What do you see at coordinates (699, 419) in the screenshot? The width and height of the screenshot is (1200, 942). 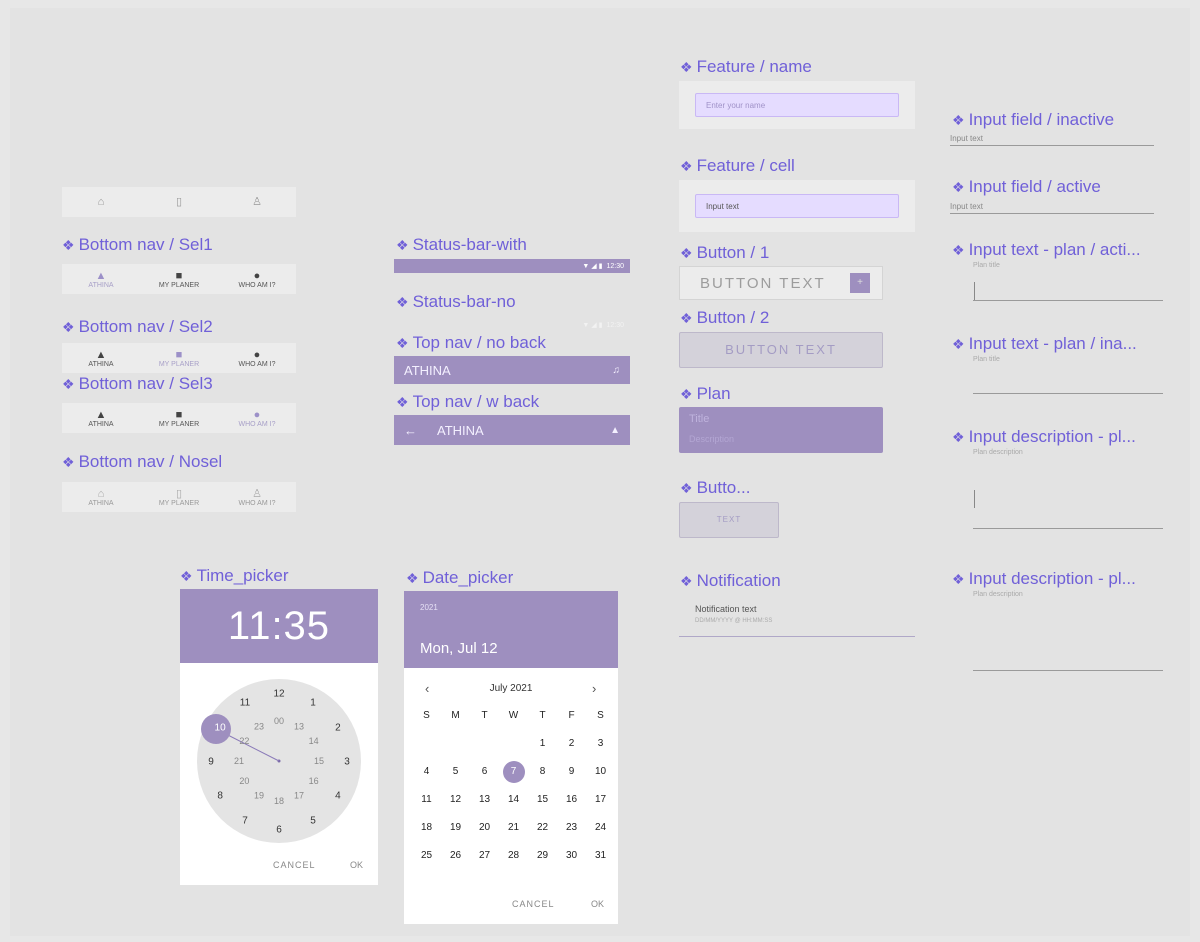 I see `plan-title: Title` at bounding box center [699, 419].